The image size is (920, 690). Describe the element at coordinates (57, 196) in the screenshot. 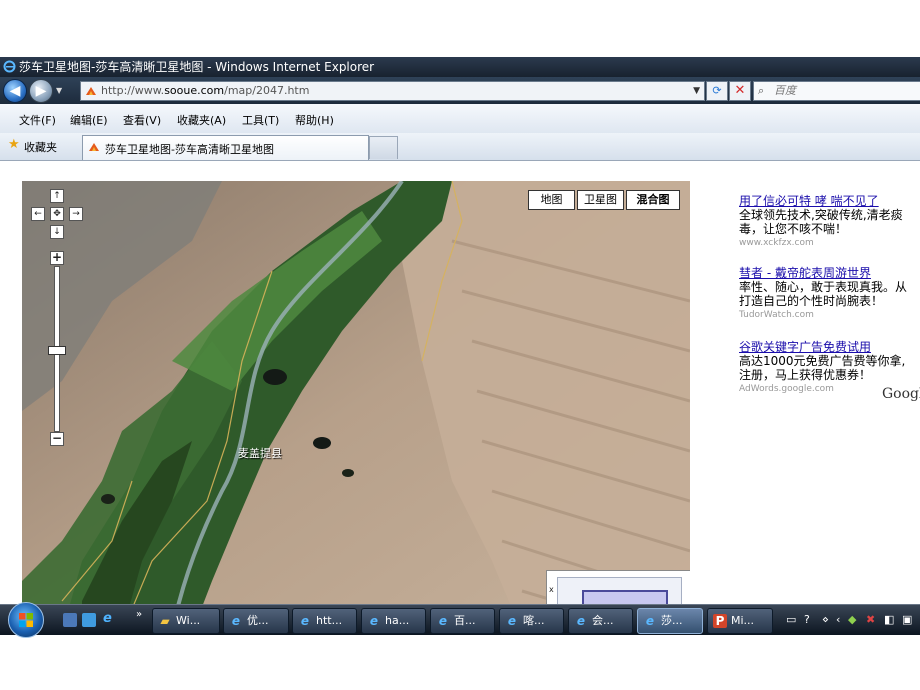

I see `pan-up-button: ↑` at that location.